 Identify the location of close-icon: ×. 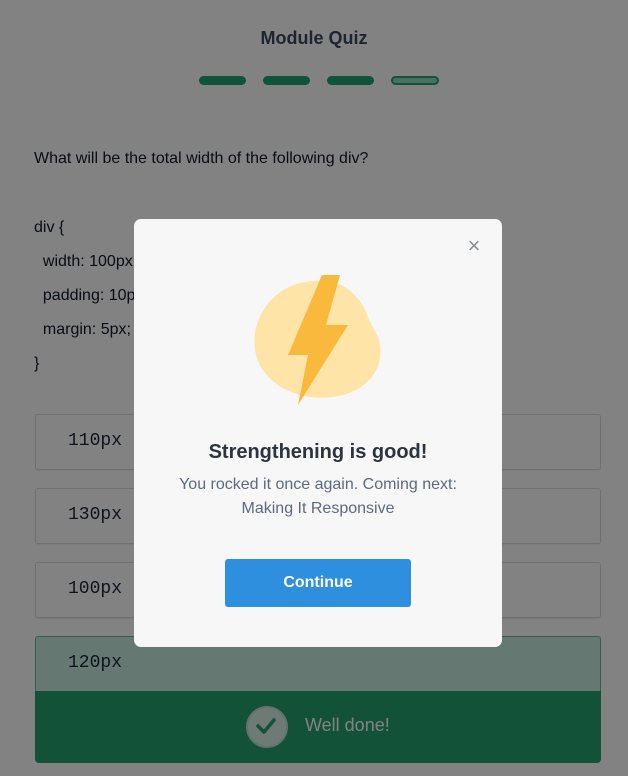
(474, 246).